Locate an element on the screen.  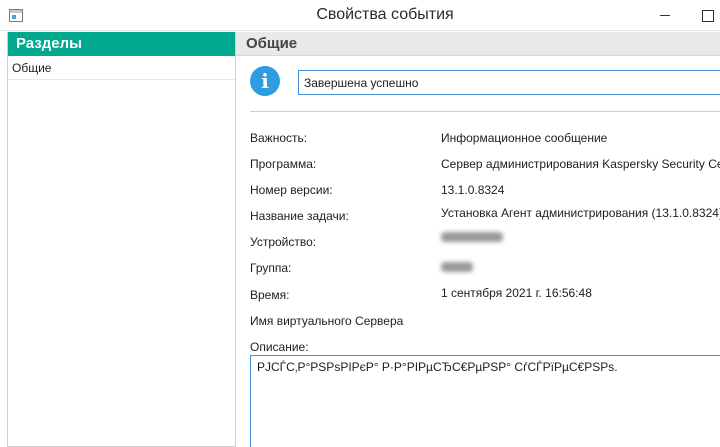
program-label: Программа: is located at coordinates (283, 164).